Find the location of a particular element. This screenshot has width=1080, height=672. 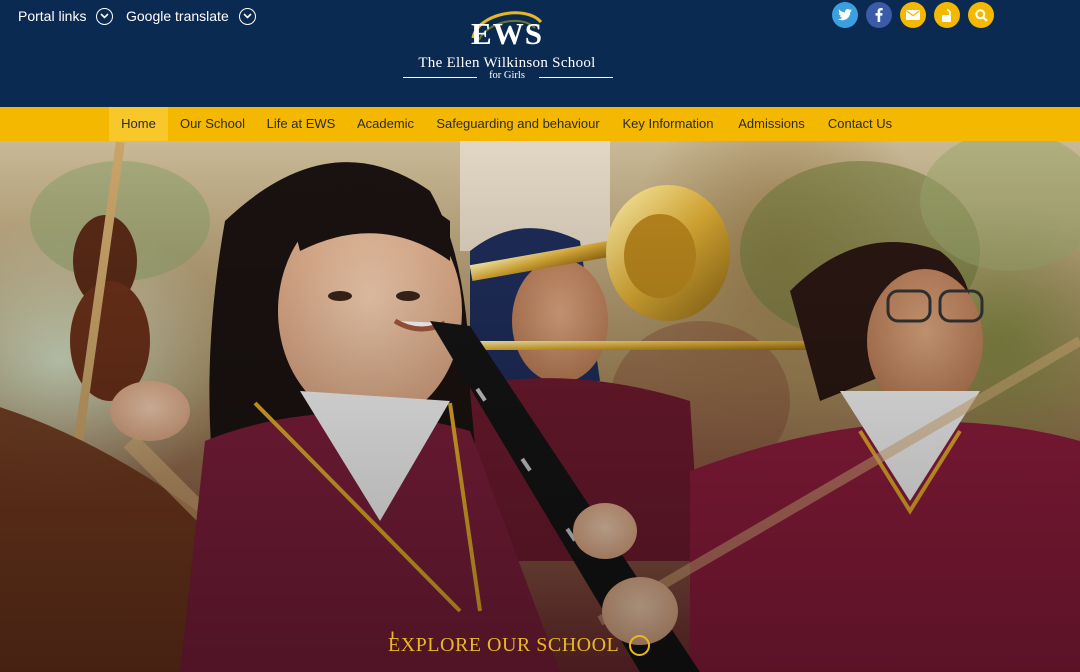

facebook-icon is located at coordinates (879, 15).